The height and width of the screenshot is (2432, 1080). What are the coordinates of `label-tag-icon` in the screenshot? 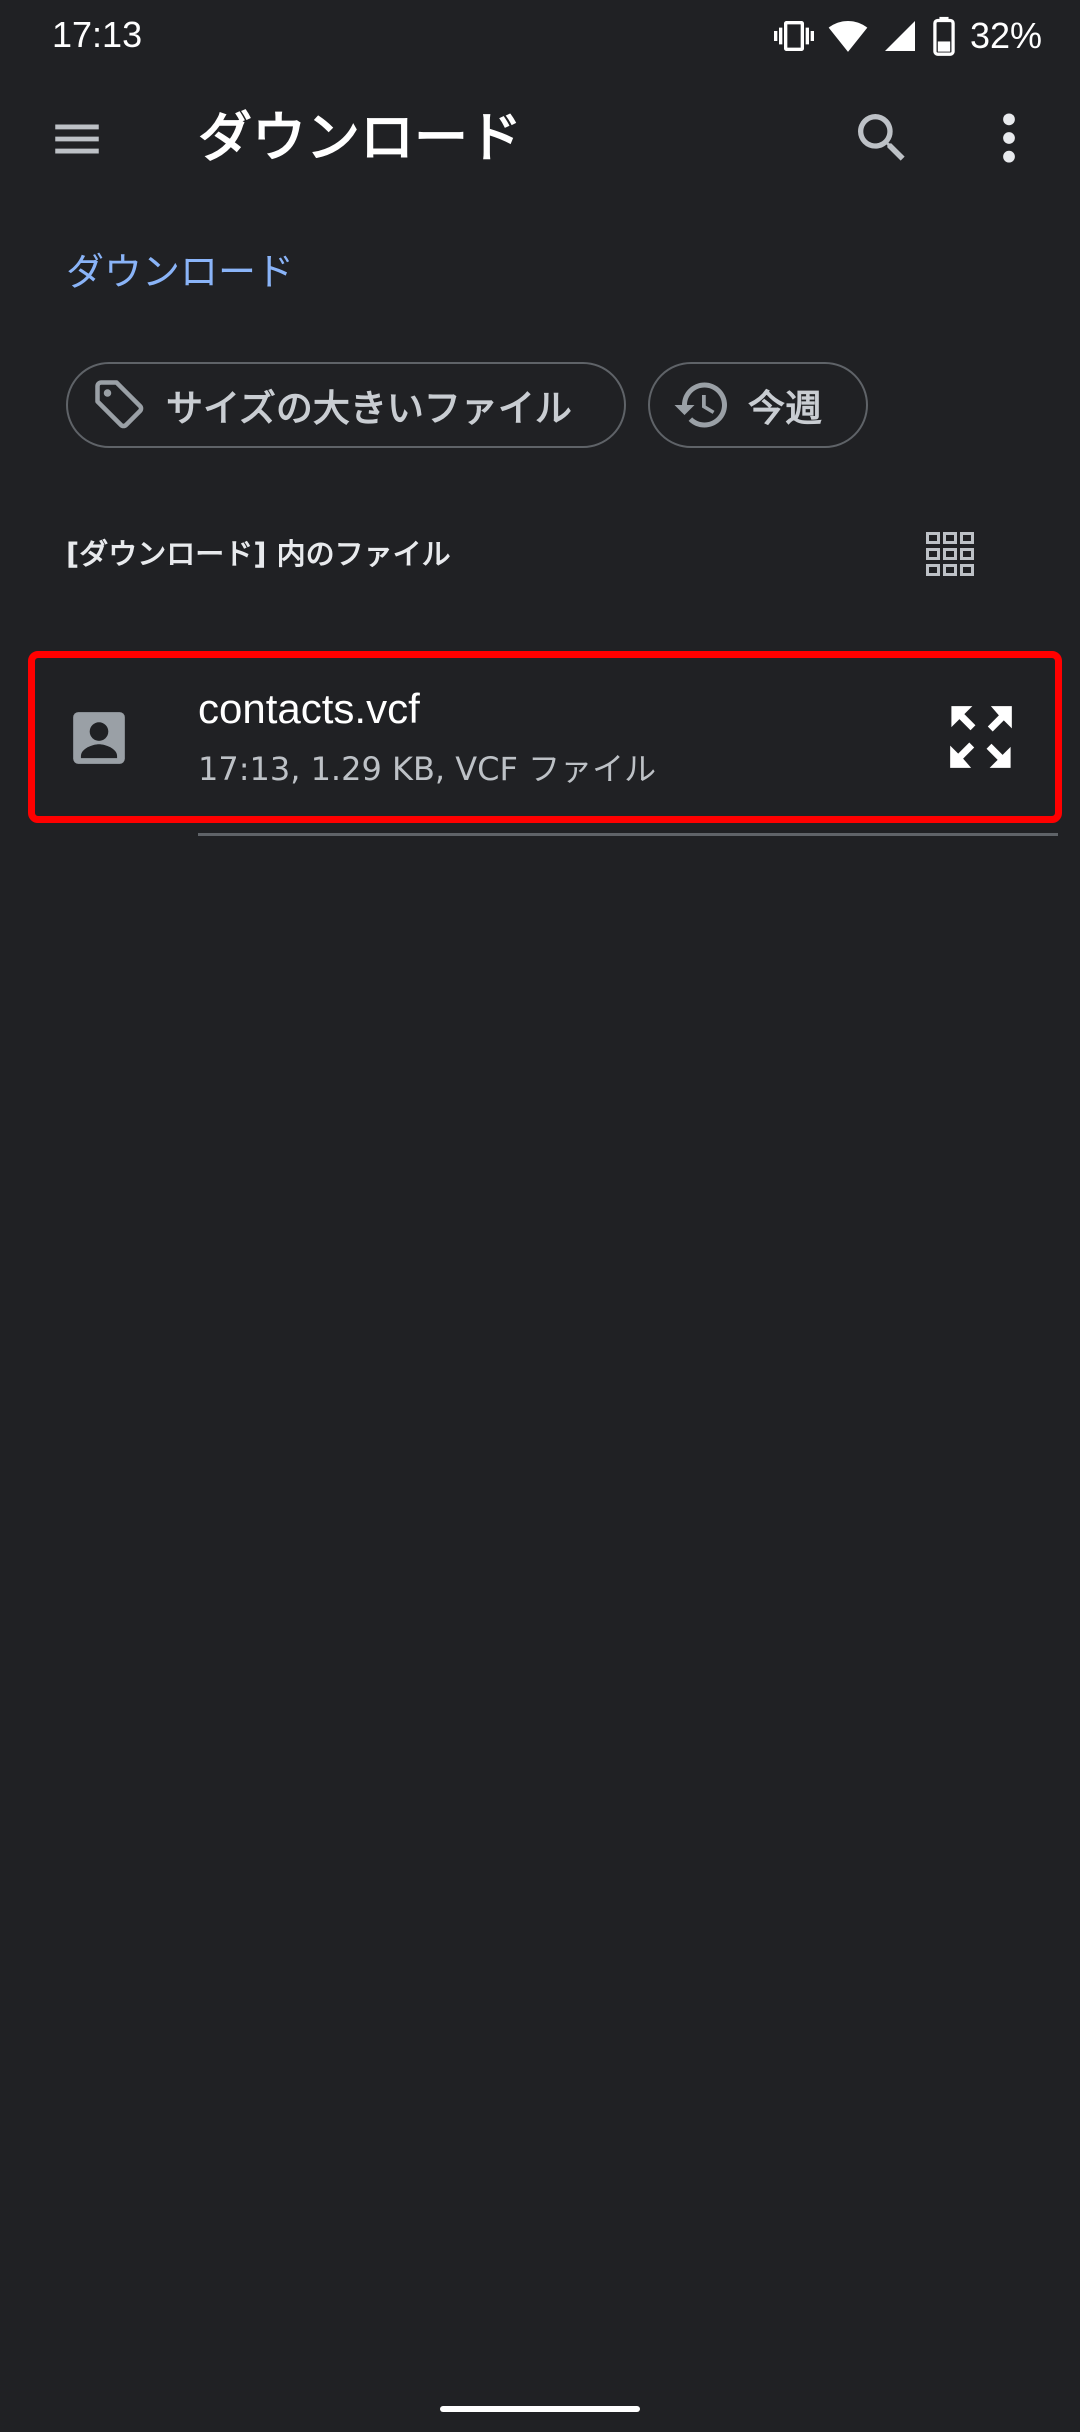 It's located at (119, 404).